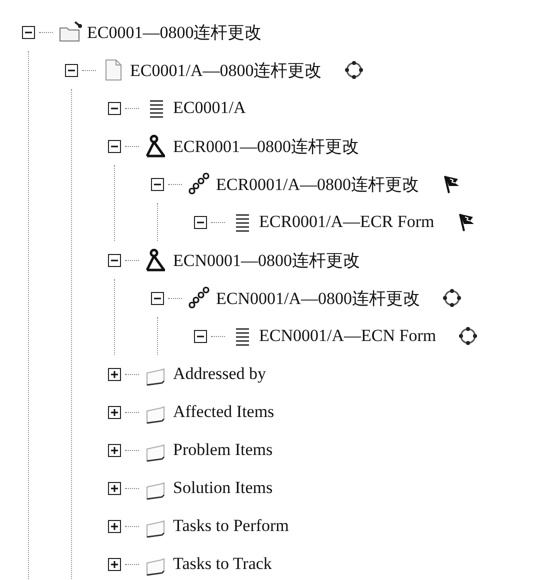 The image size is (548, 580). Describe the element at coordinates (266, 260) in the screenshot. I see `tree-item: ECN0001—0800连杆更改` at that location.